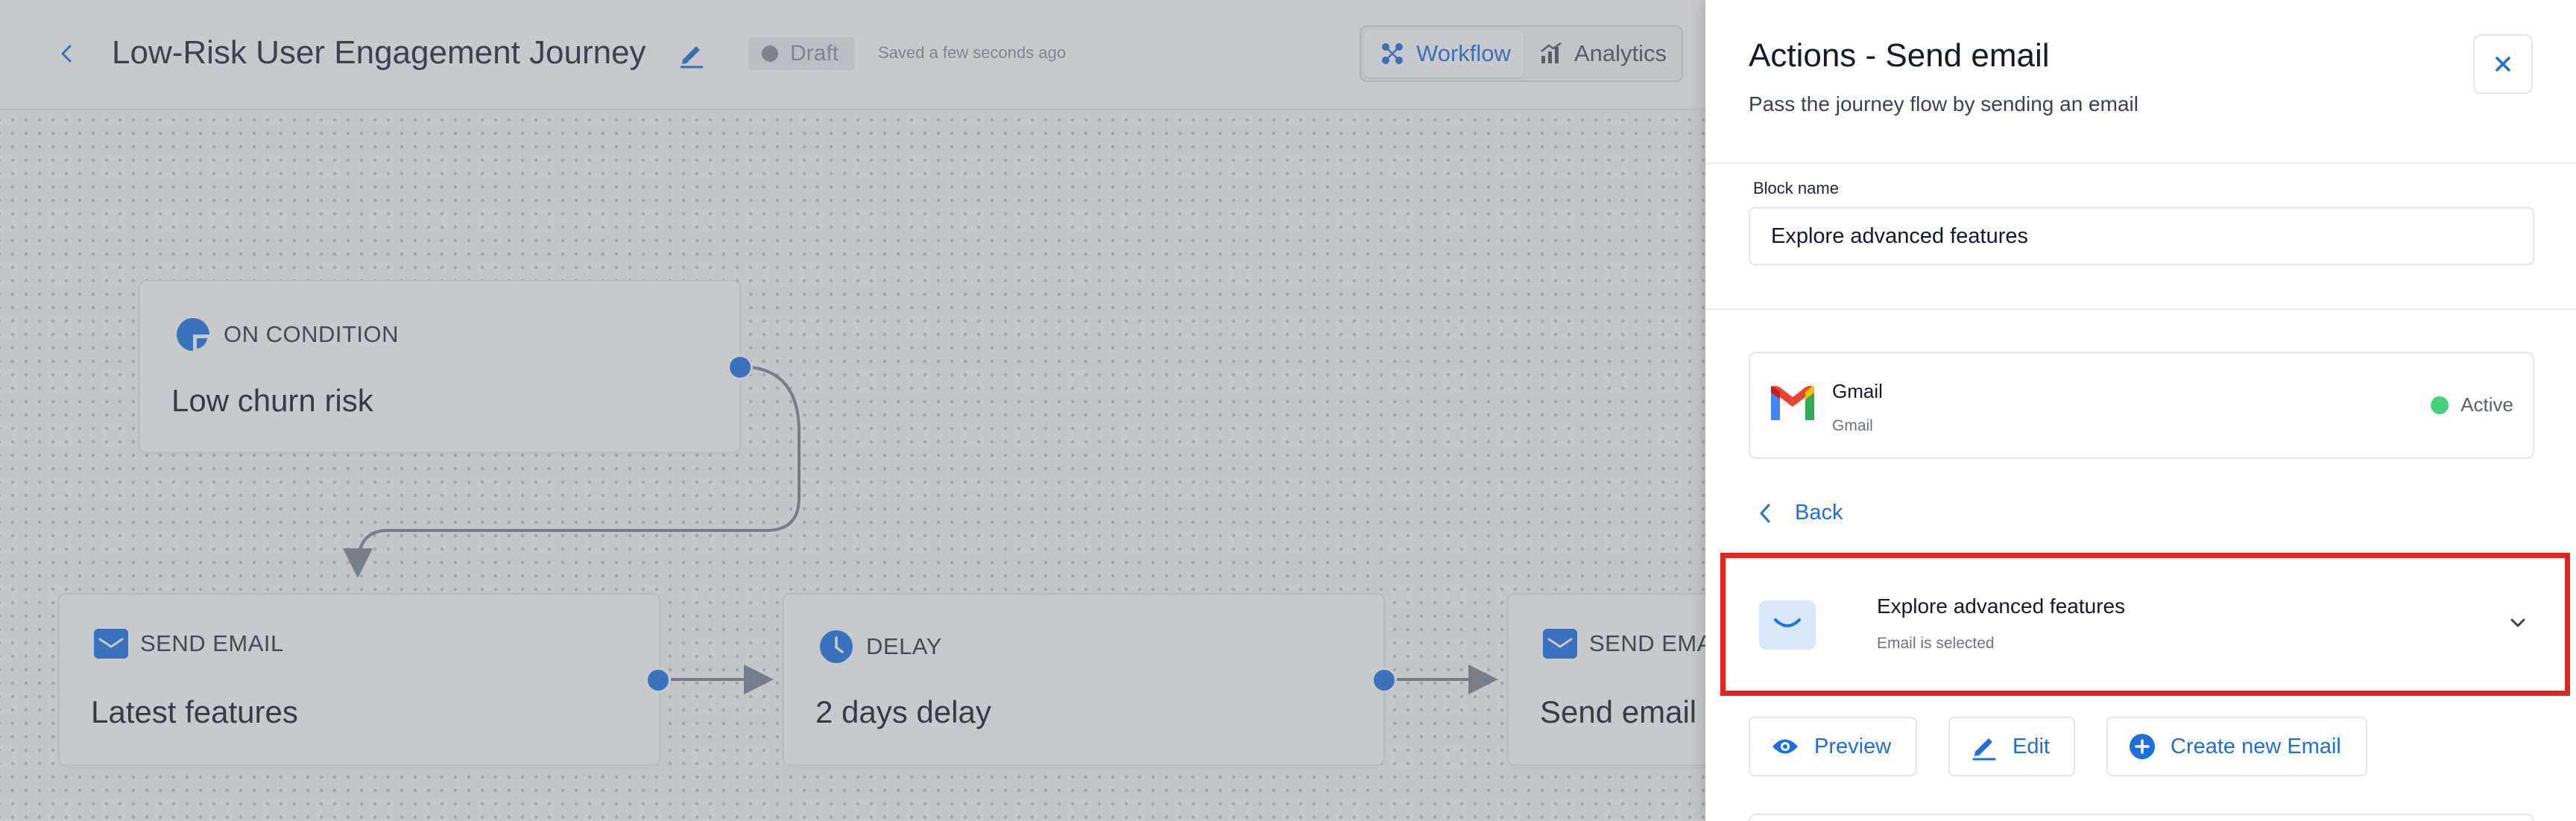  What do you see at coordinates (2141, 405) in the screenshot?
I see `email-provider-card: Gmail Gmail Active` at bounding box center [2141, 405].